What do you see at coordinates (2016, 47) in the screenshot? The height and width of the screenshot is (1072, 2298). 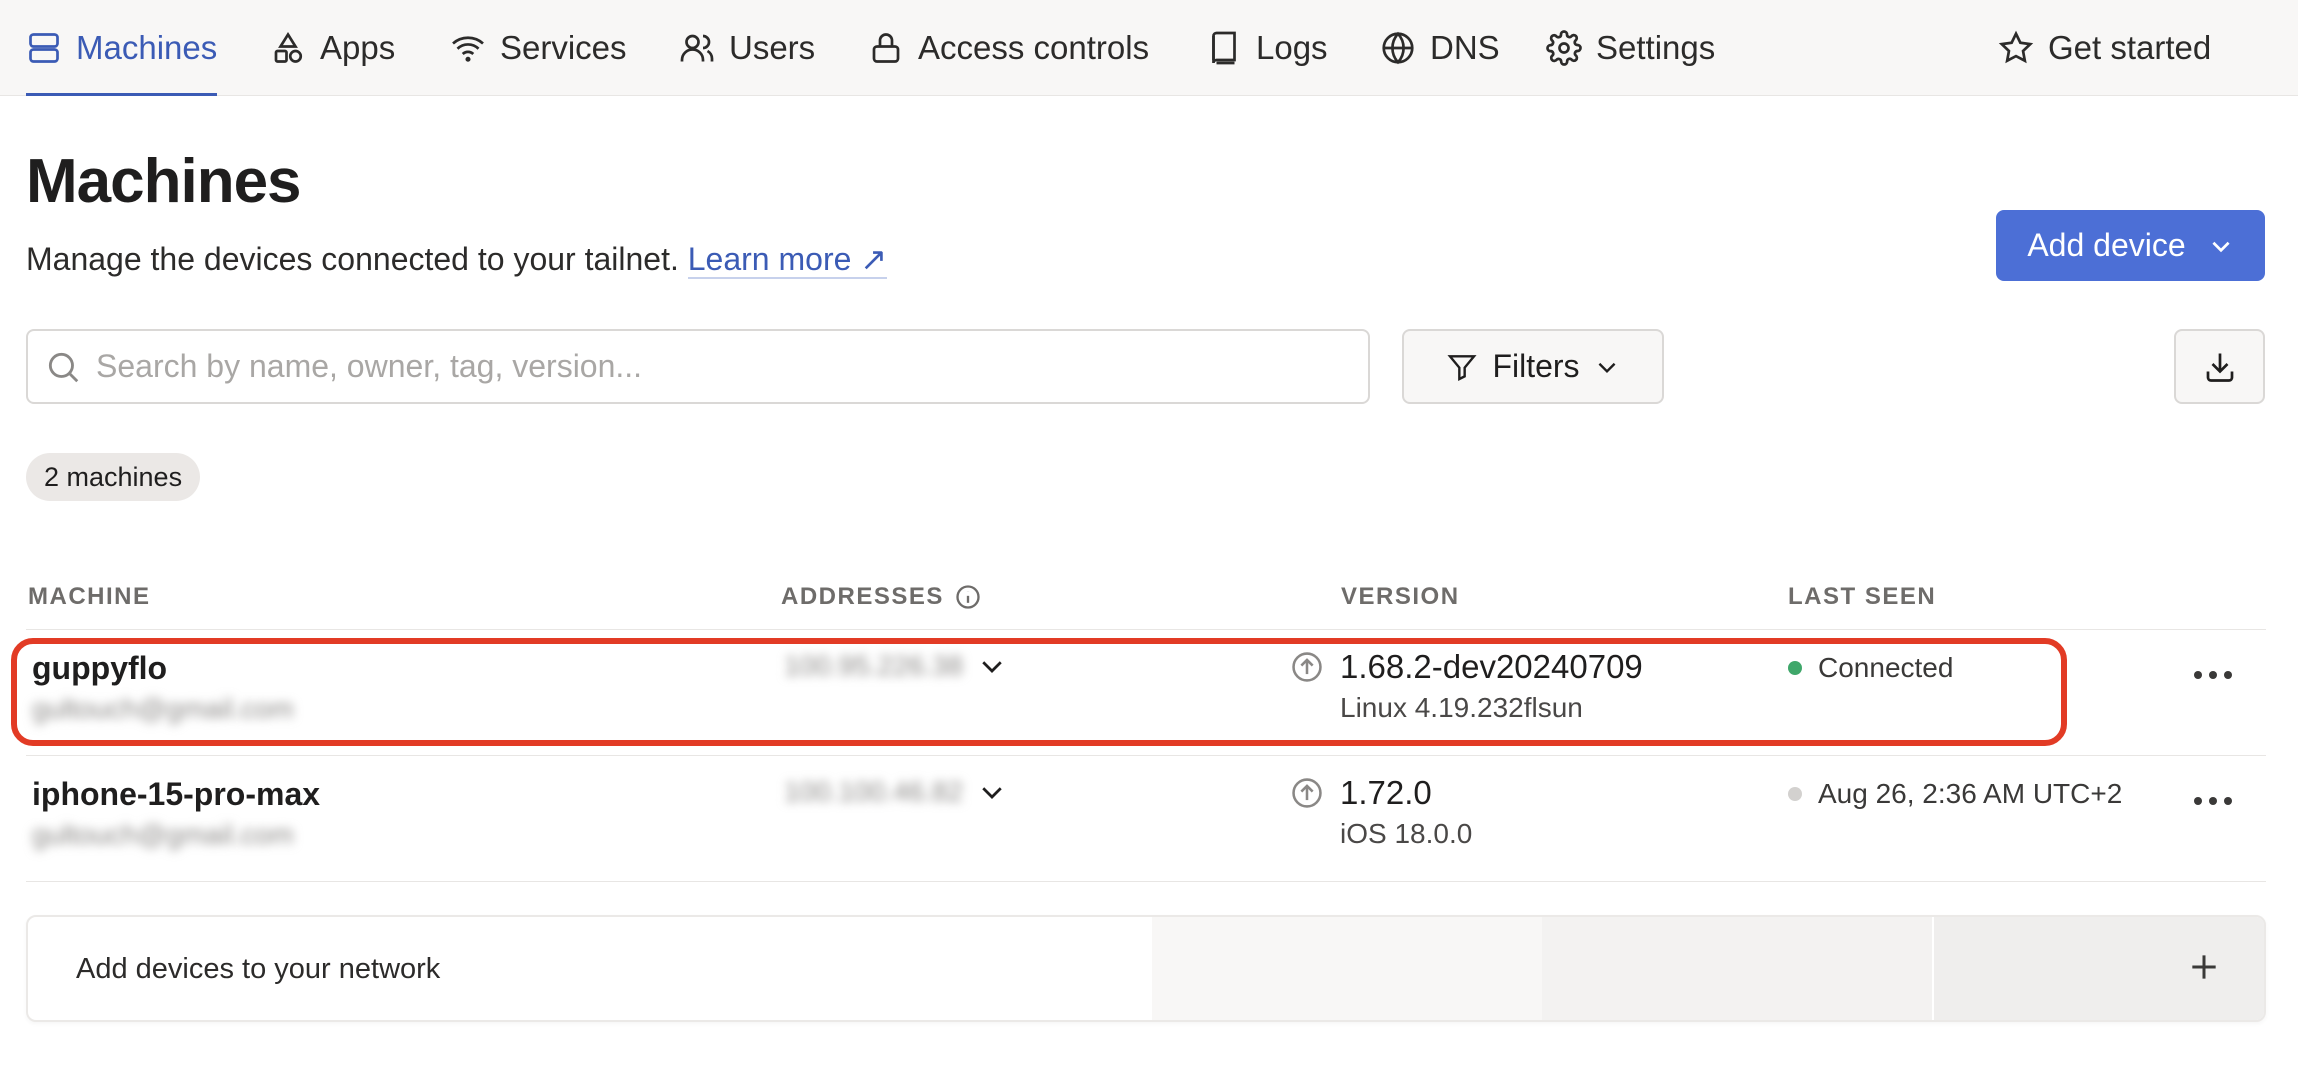 I see `star-icon` at bounding box center [2016, 47].